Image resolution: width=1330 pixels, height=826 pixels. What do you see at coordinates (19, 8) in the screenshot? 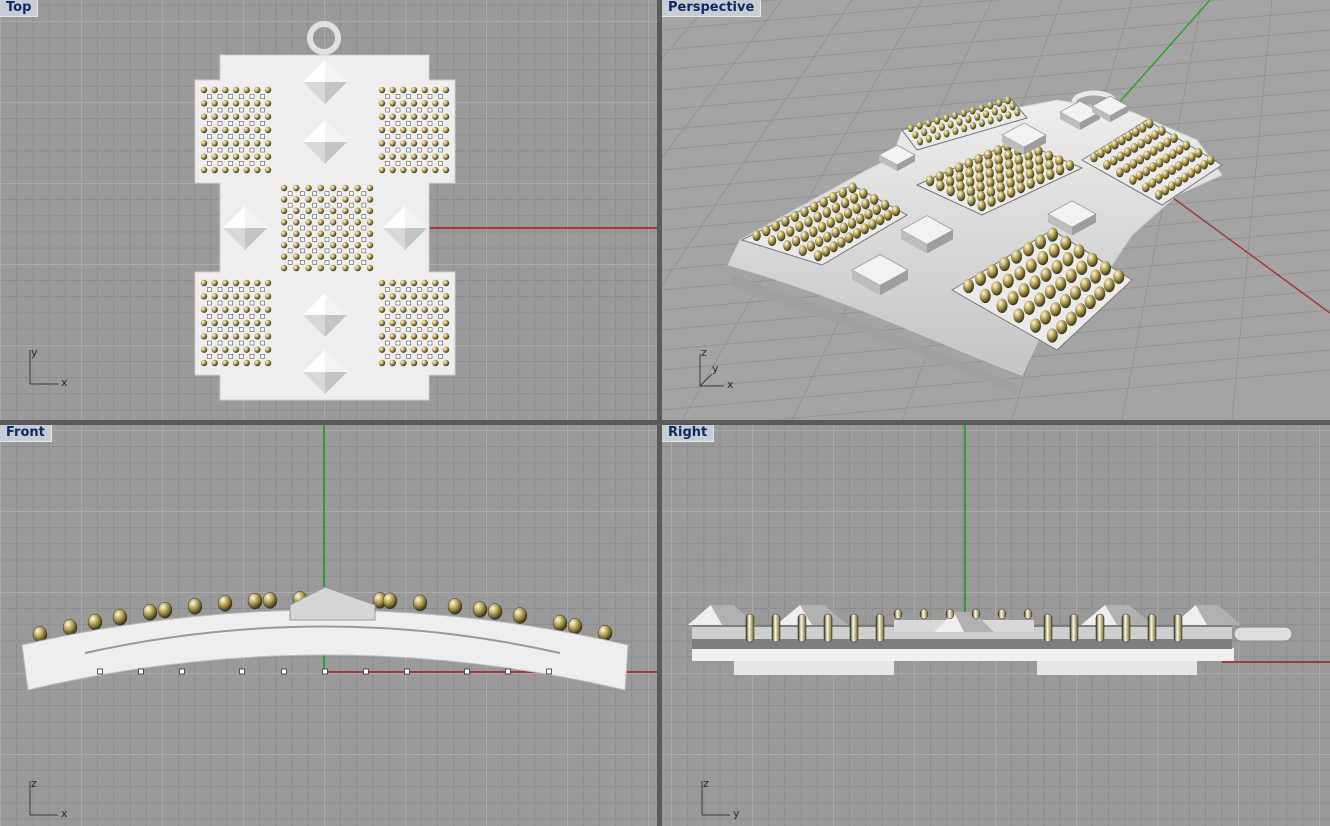
I see `viewport-label-top: Top` at bounding box center [19, 8].